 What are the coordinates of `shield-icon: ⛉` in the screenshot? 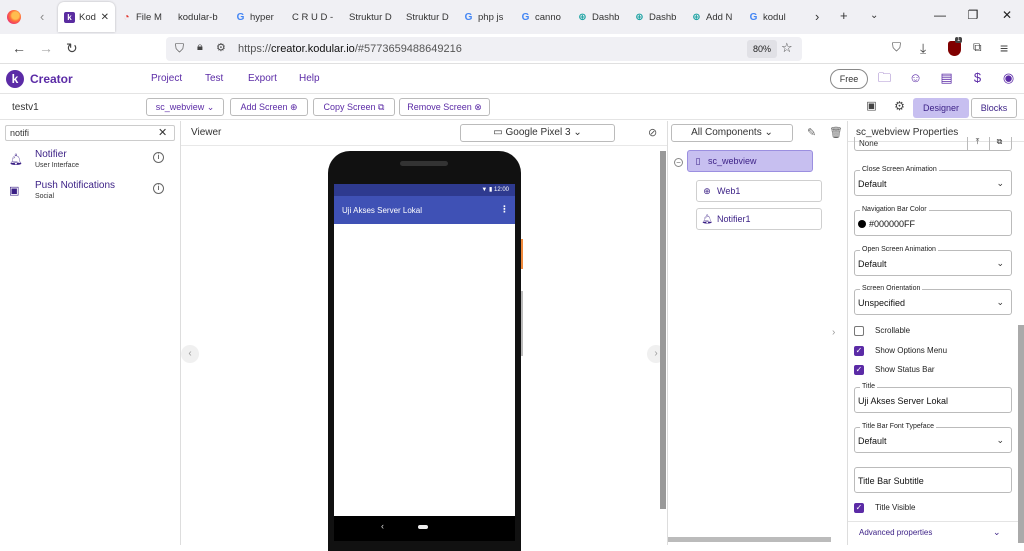 It's located at (179, 48).